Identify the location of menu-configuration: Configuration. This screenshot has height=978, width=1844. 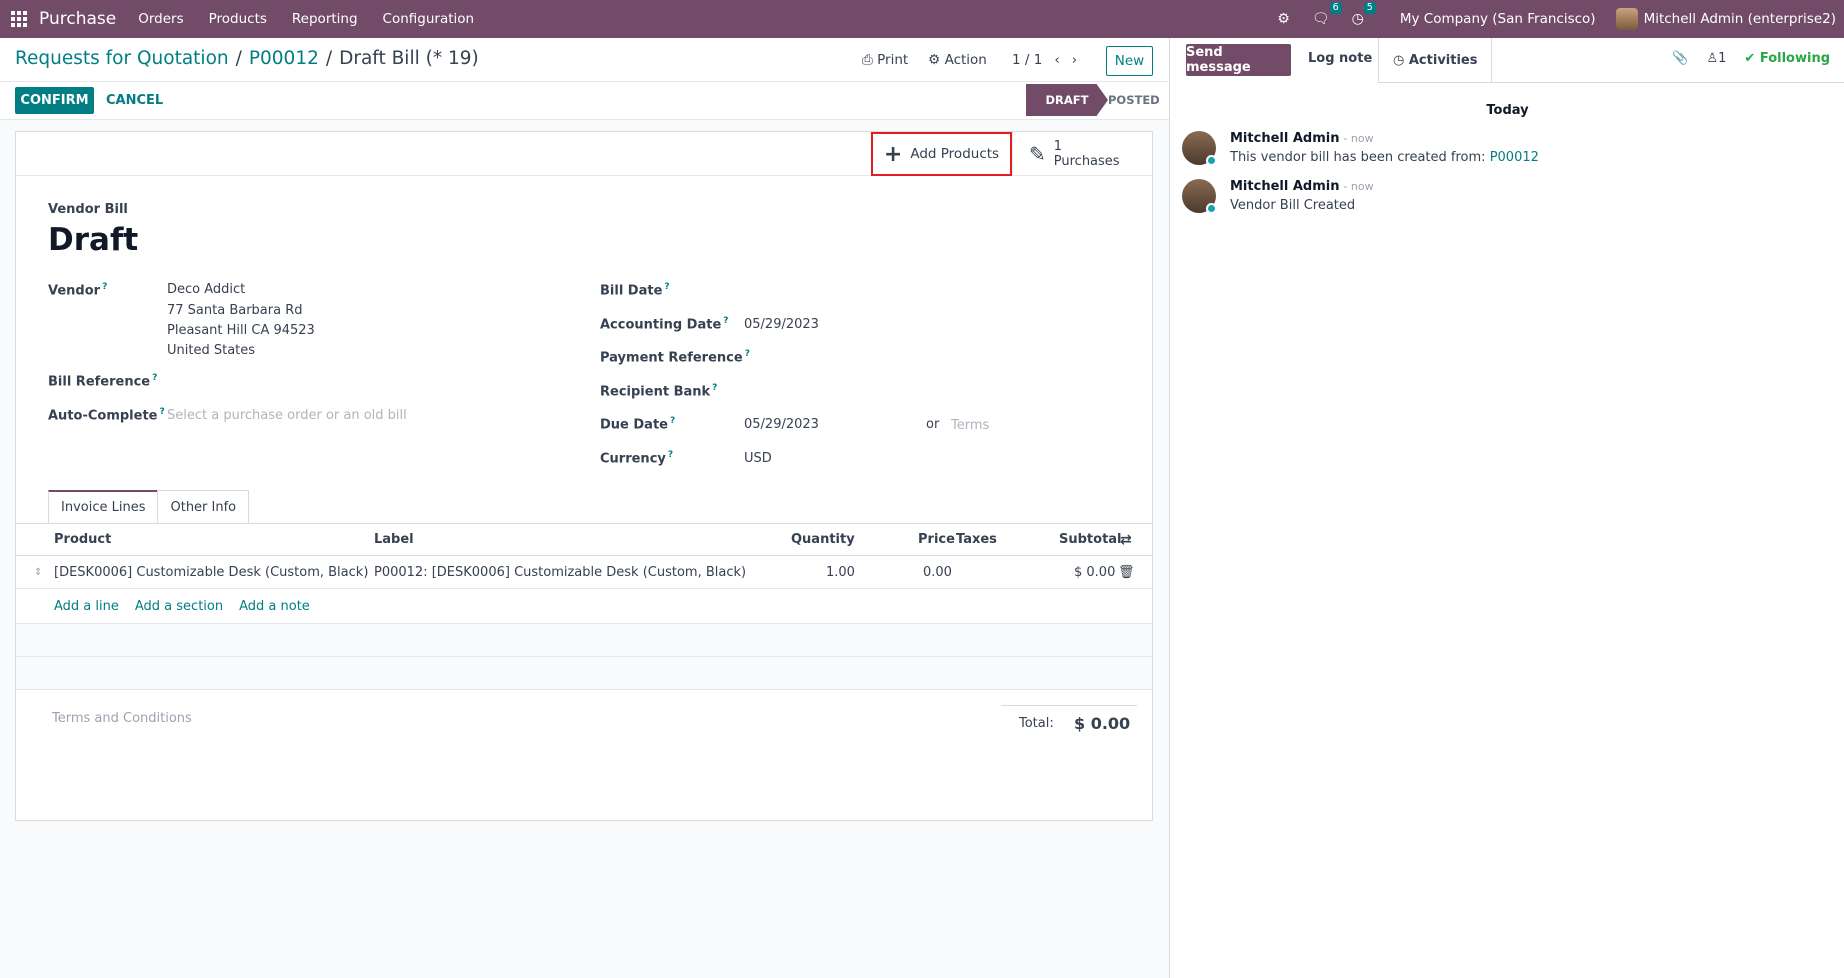
(429, 19).